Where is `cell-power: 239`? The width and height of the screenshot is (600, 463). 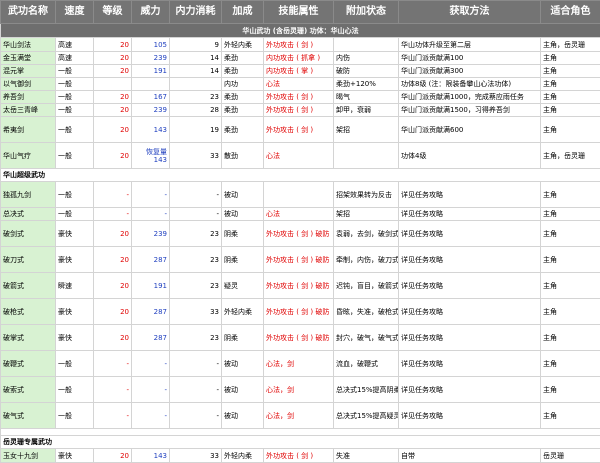 cell-power: 239 is located at coordinates (151, 58).